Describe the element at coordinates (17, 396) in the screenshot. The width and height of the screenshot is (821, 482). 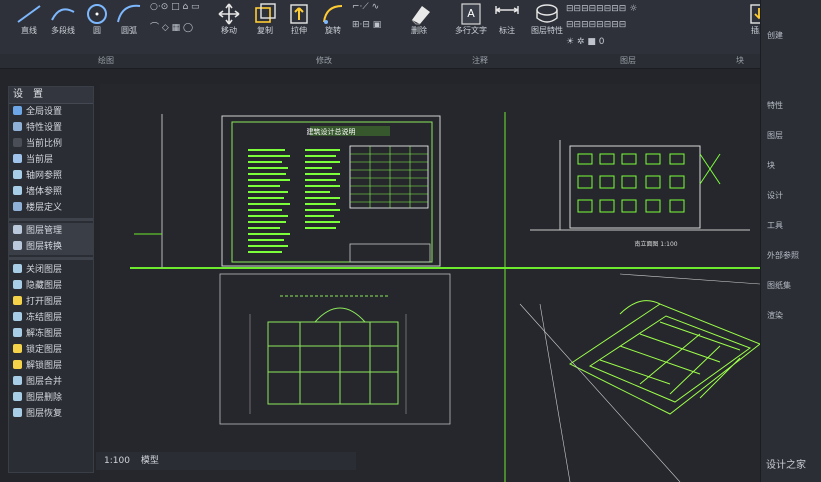
I see `layer-delete-icon` at that location.